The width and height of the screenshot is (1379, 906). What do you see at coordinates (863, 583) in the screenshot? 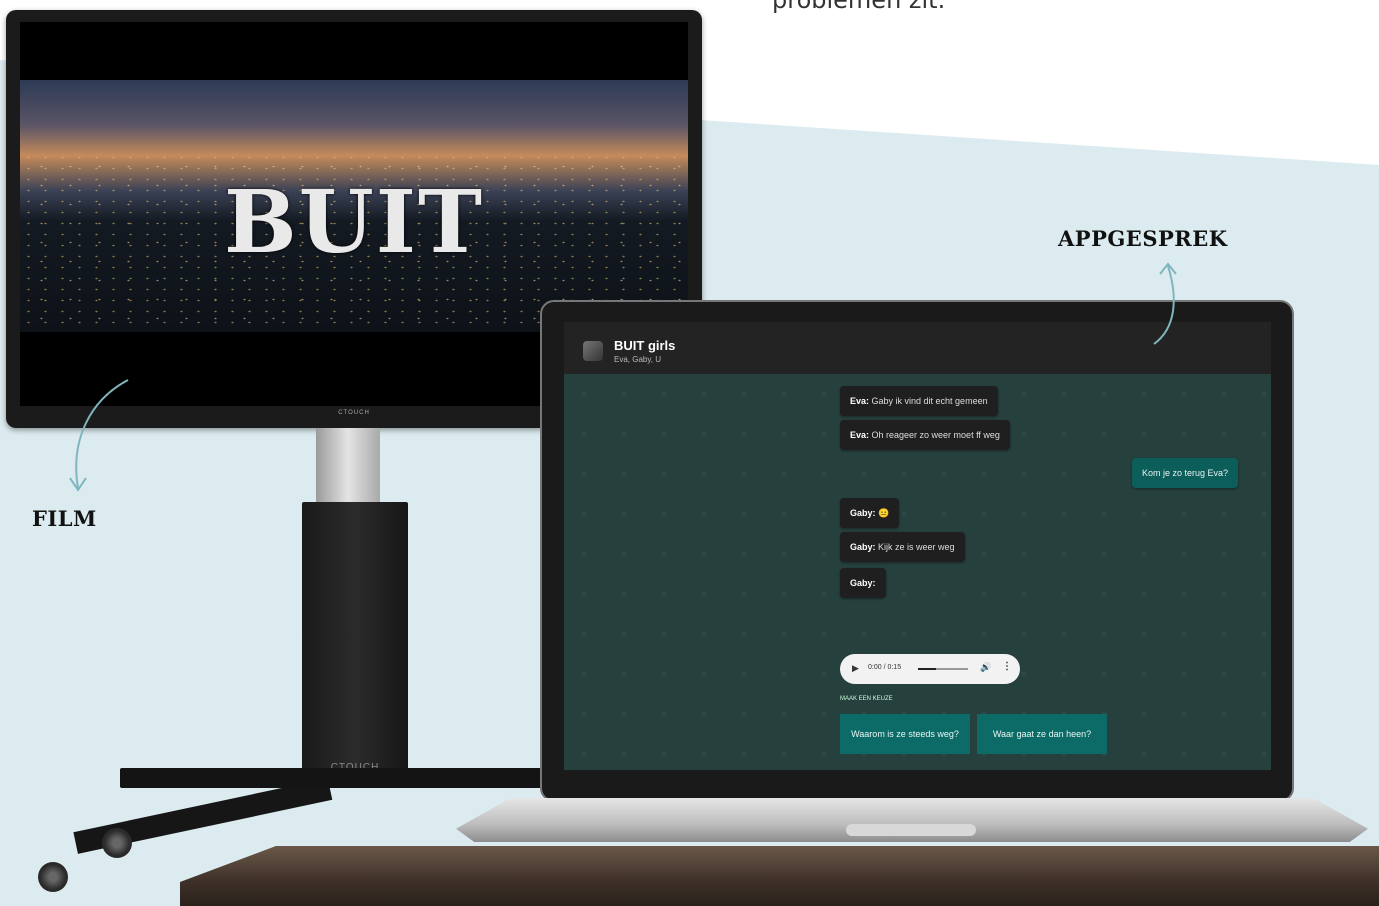
I see `chat-message: Gaby:` at bounding box center [863, 583].